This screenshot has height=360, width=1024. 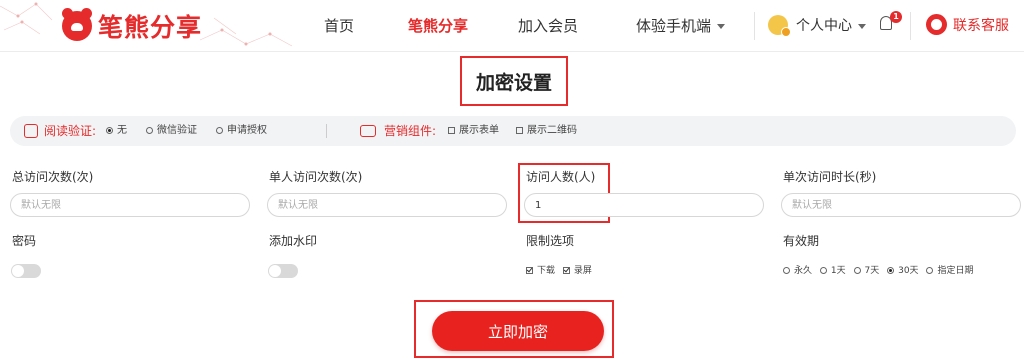 I want to click on validity-label: 有效期, so click(x=801, y=241).